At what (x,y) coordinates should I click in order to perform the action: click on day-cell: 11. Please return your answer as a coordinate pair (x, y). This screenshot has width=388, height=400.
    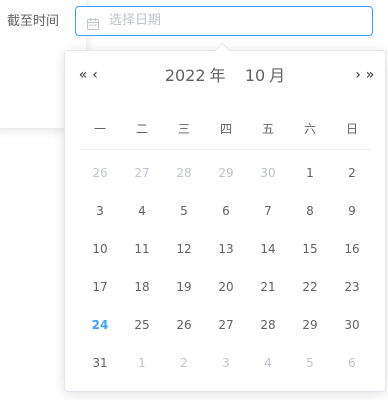
    Looking at the image, I should click on (142, 249).